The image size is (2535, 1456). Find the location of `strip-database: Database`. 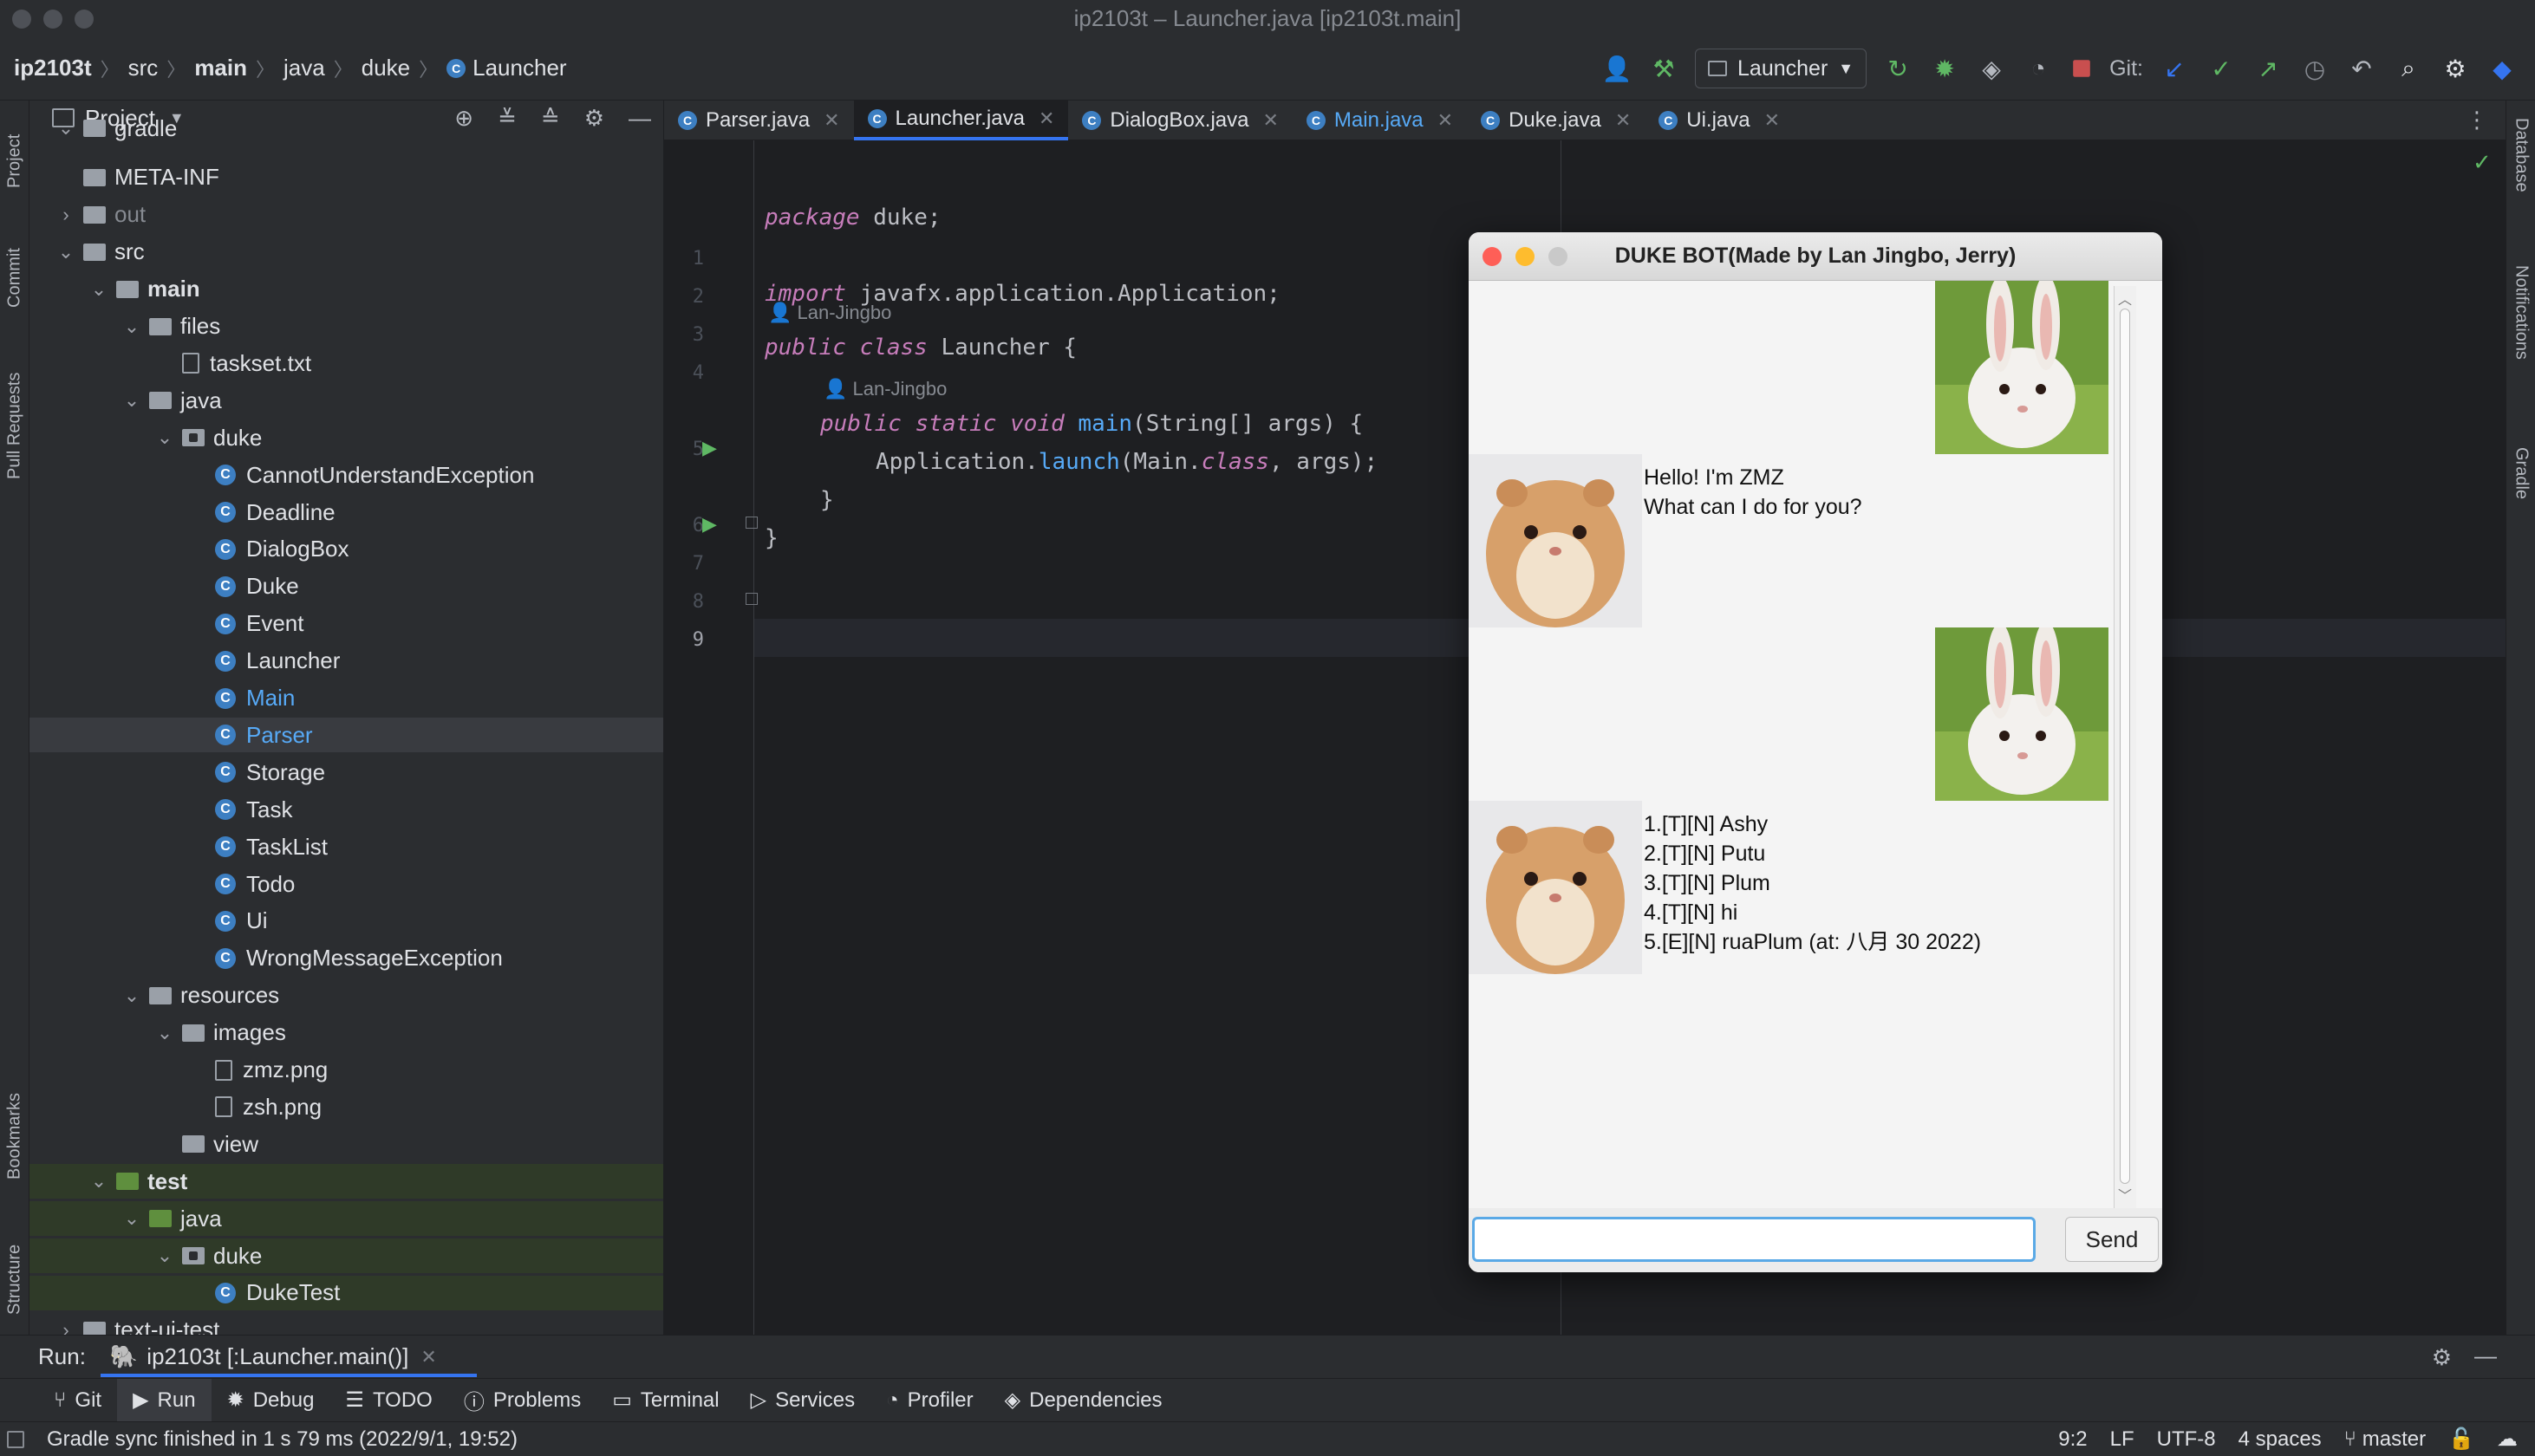

strip-database: Database is located at coordinates (2521, 170).